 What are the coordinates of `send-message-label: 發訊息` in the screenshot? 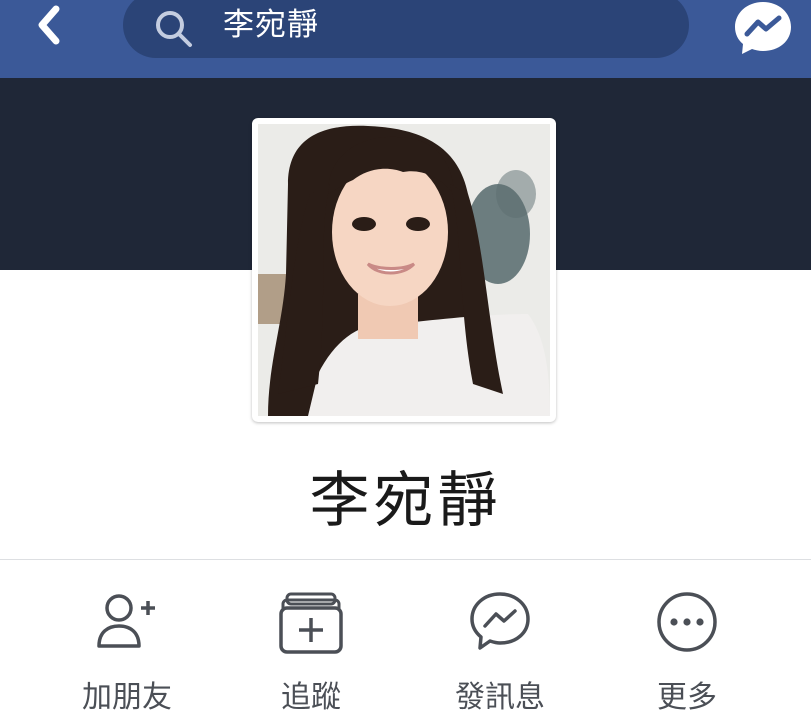 It's located at (500, 697).